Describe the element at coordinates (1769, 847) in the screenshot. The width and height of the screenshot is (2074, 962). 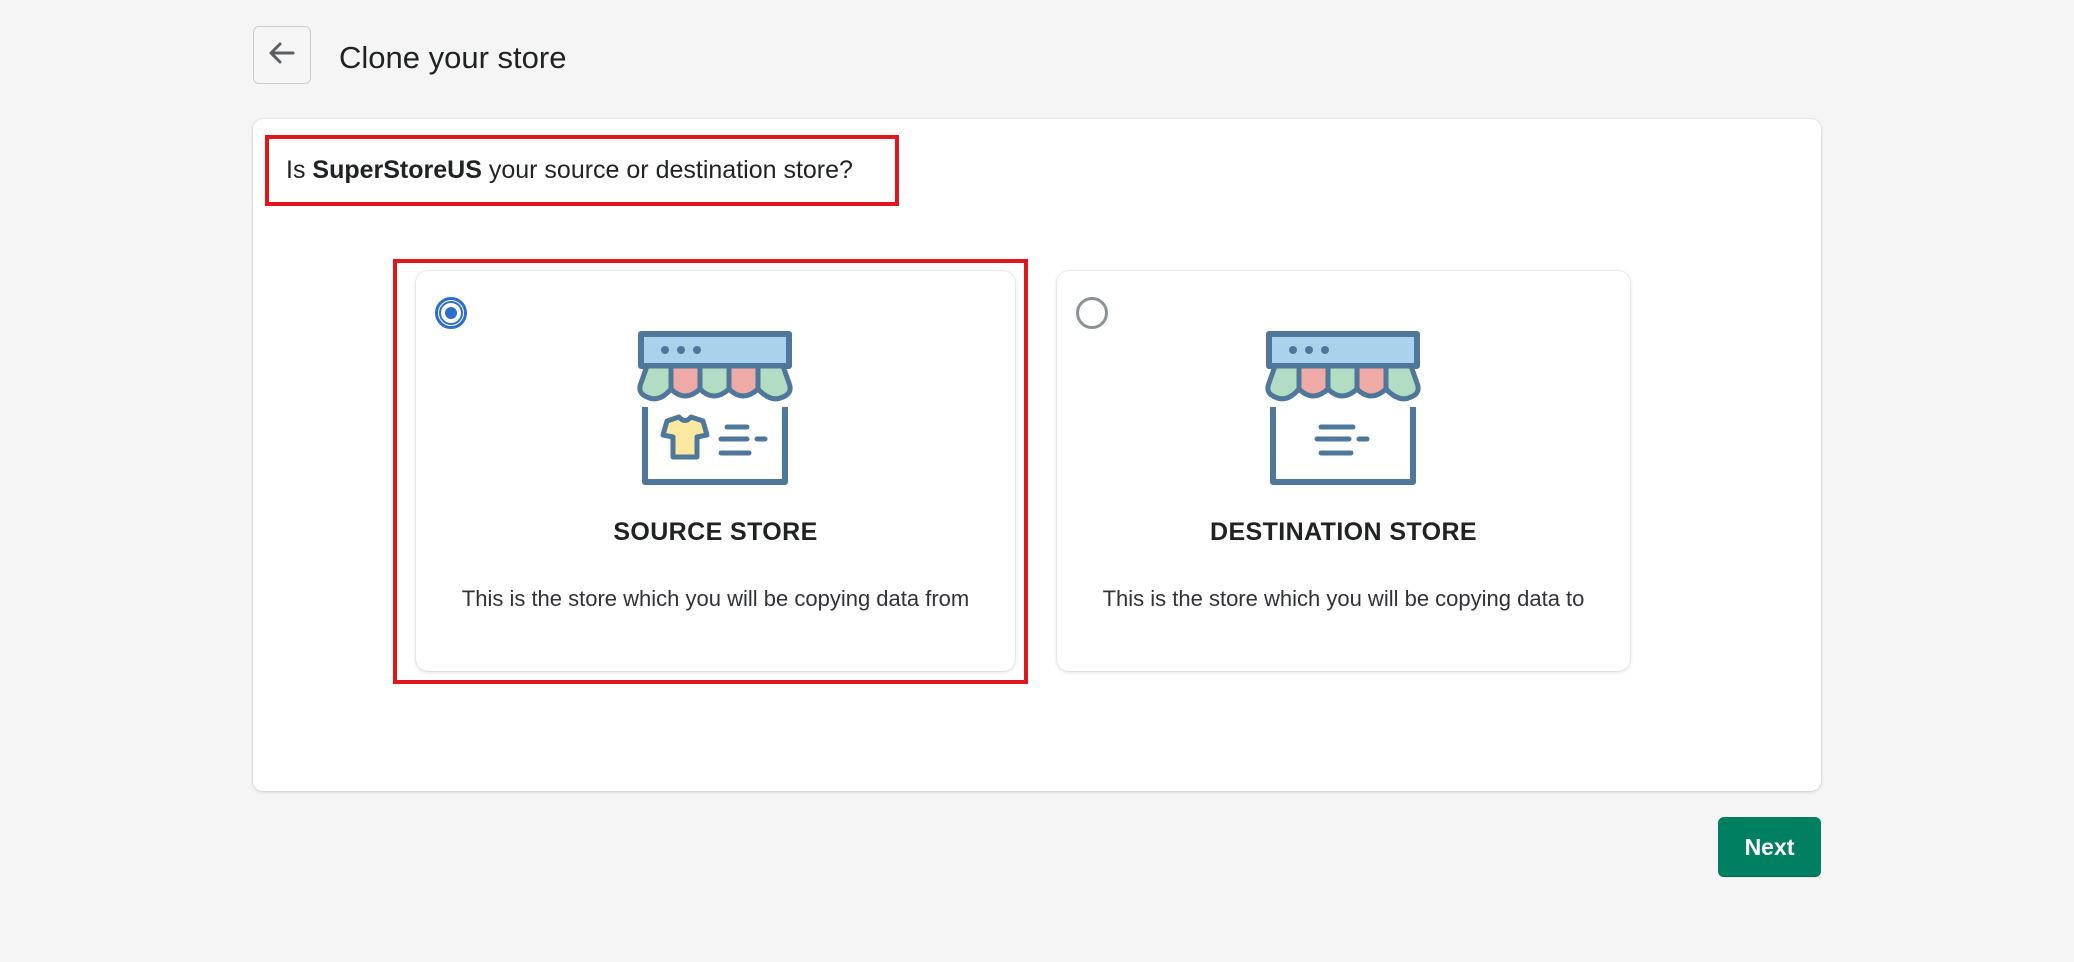
I see `next-button: Next` at that location.